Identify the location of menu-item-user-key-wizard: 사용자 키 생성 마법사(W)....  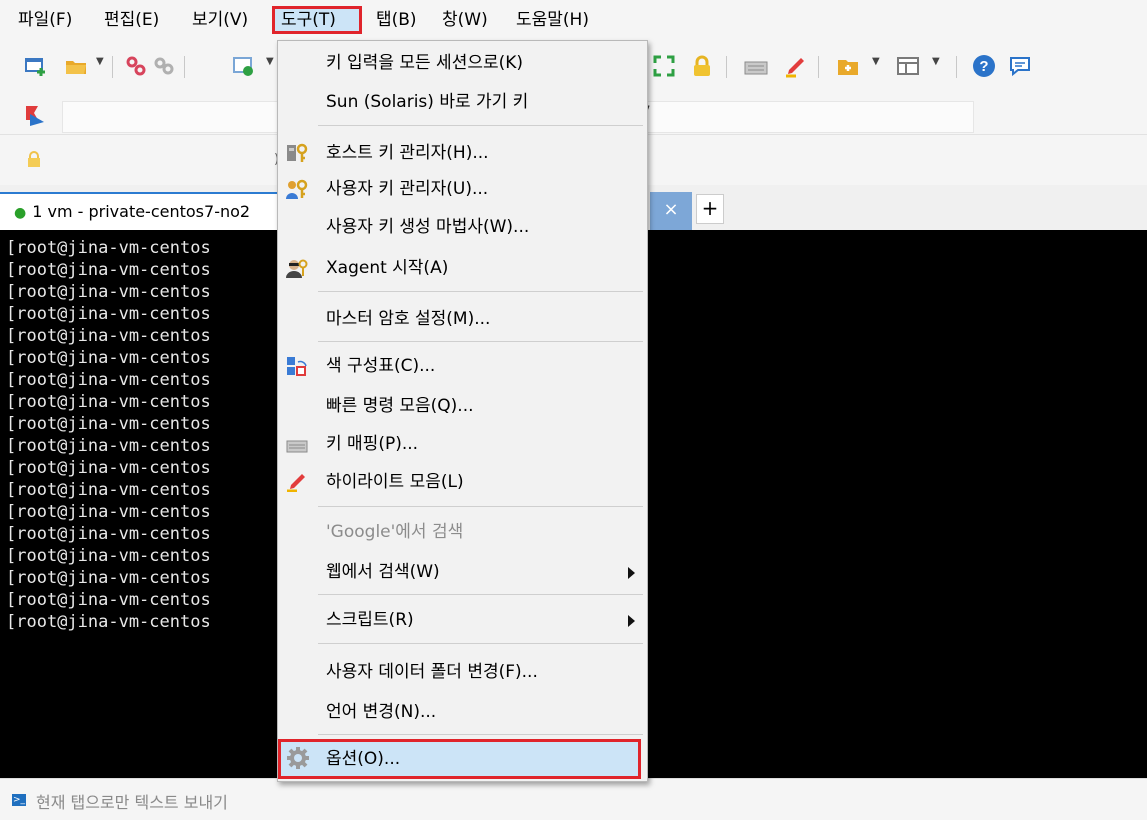
(462, 227).